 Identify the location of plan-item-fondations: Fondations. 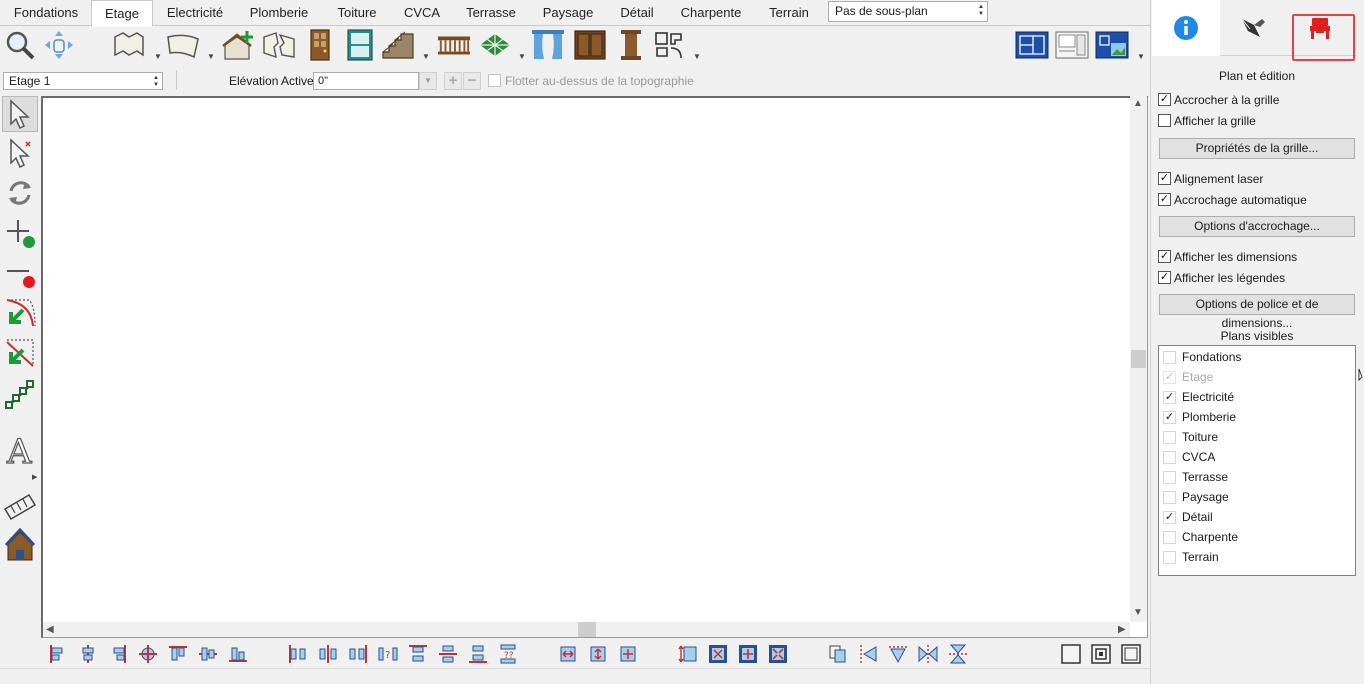
(1258, 357).